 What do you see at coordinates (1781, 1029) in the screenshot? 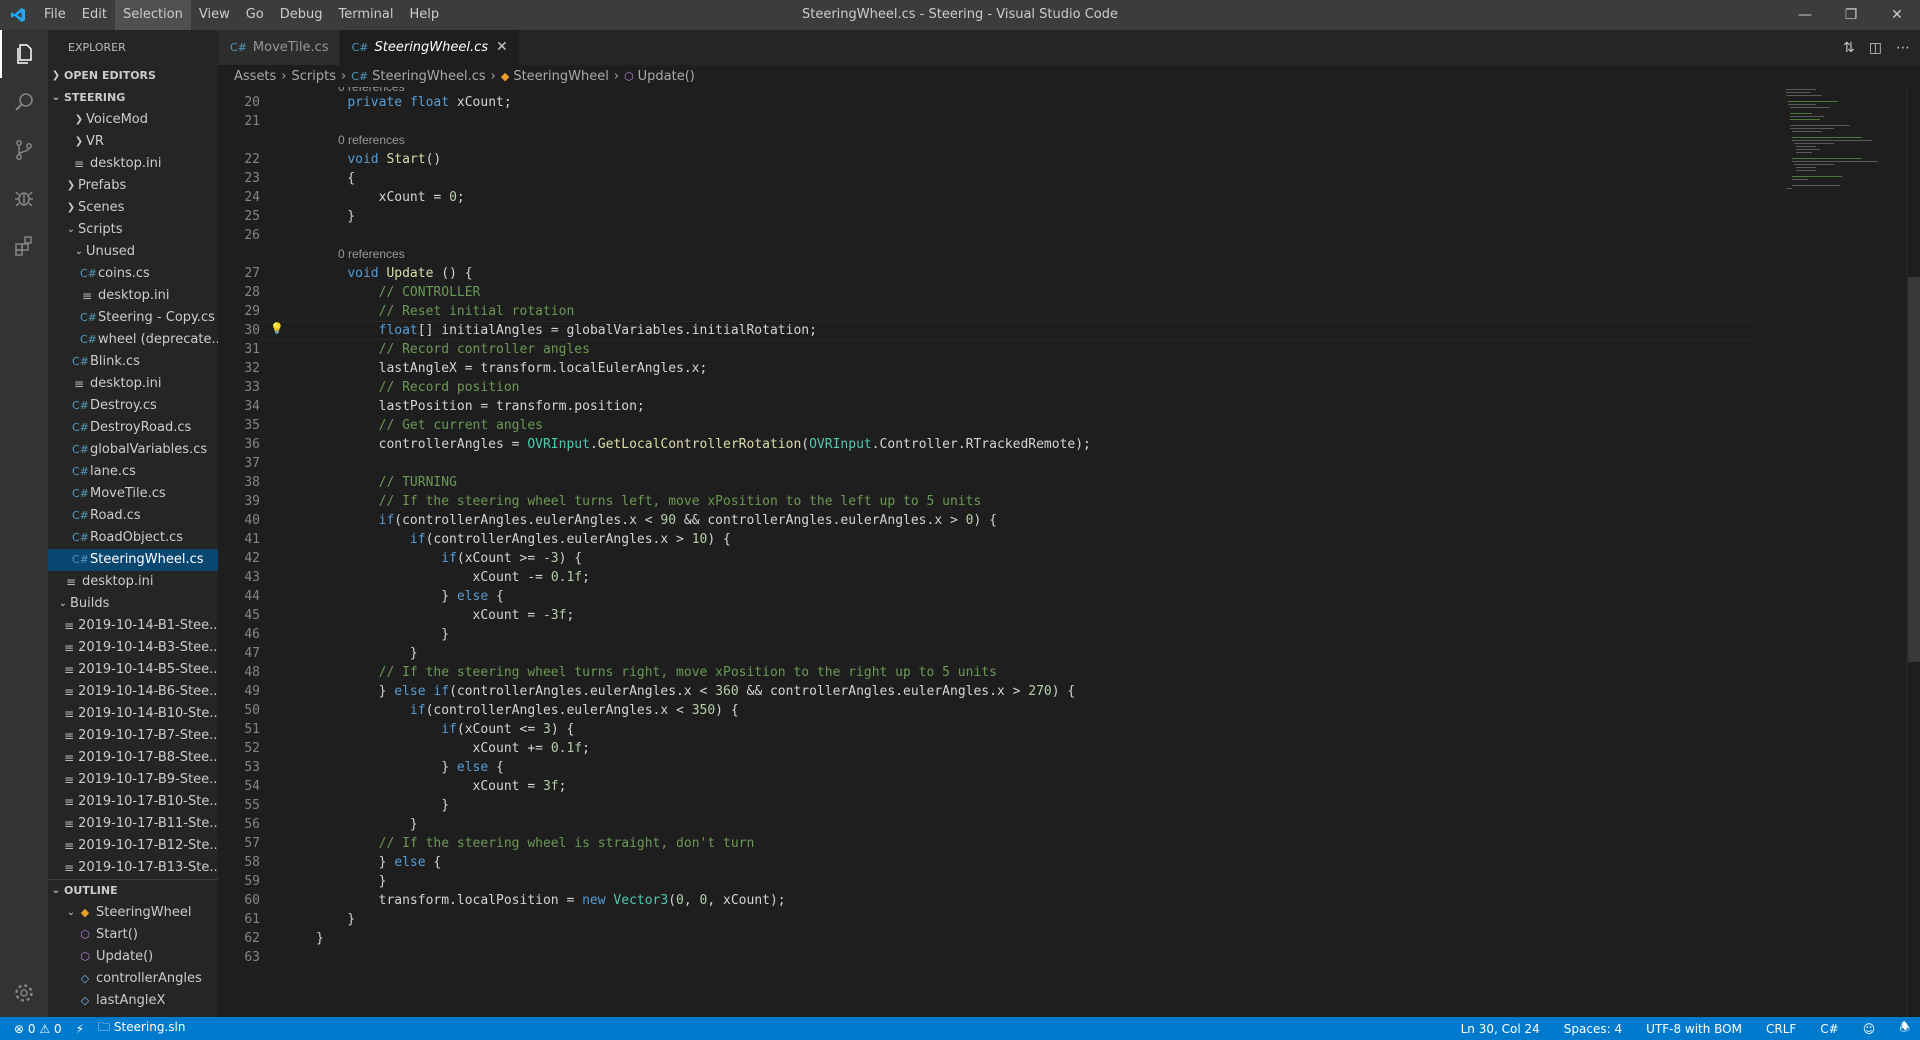
I see `eol-status: CRLF` at bounding box center [1781, 1029].